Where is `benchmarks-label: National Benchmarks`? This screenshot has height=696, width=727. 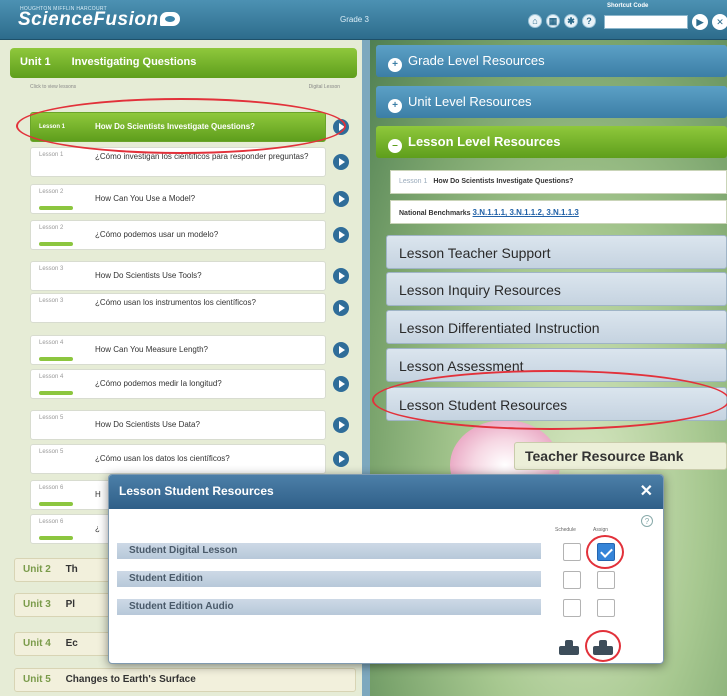
benchmarks-label: National Benchmarks is located at coordinates (435, 213).